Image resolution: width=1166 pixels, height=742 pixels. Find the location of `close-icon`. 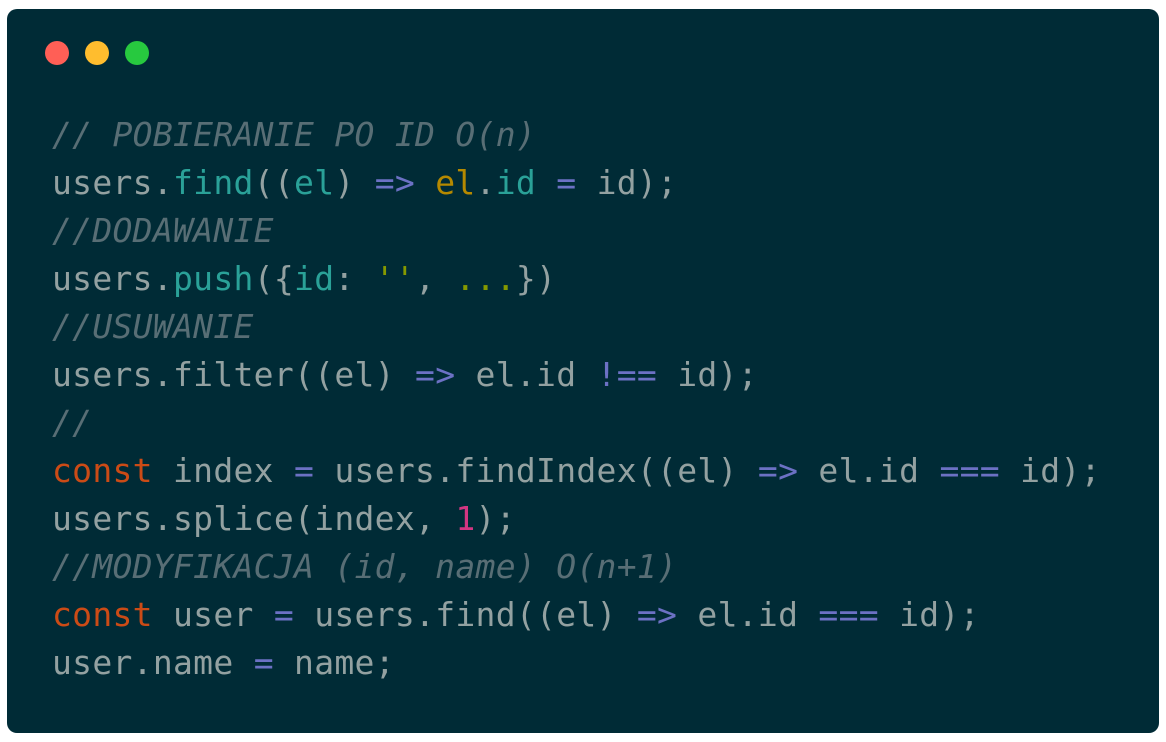

close-icon is located at coordinates (57, 53).